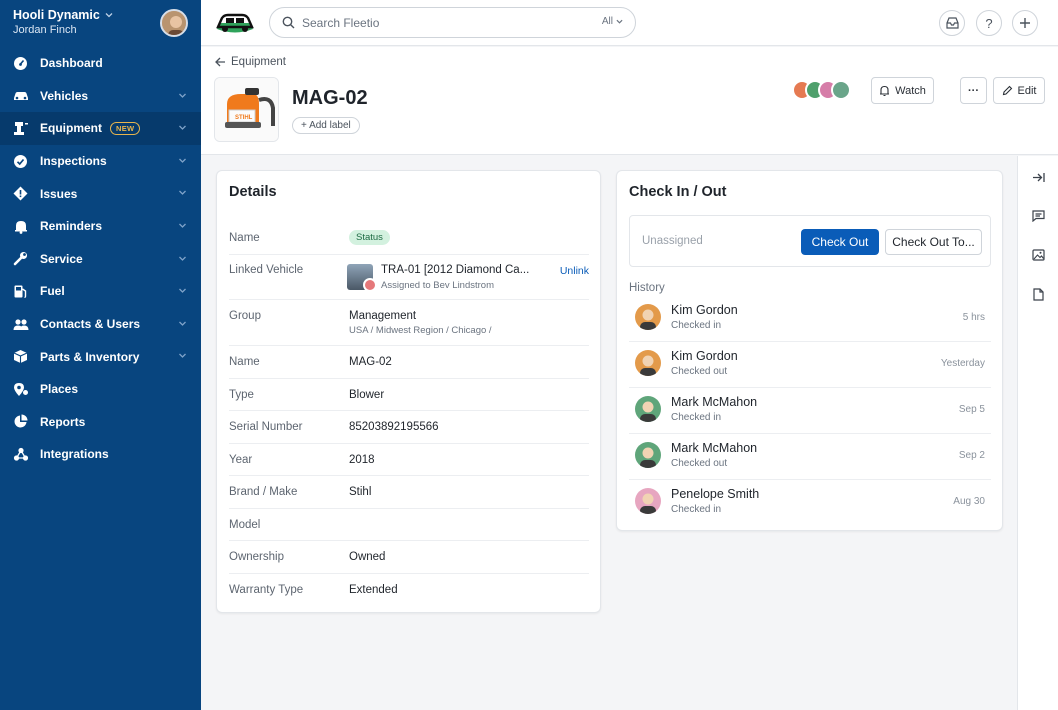  Describe the element at coordinates (100, 324) in the screenshot. I see `sidebar-item-contacts-users: Contacts & Users` at that location.